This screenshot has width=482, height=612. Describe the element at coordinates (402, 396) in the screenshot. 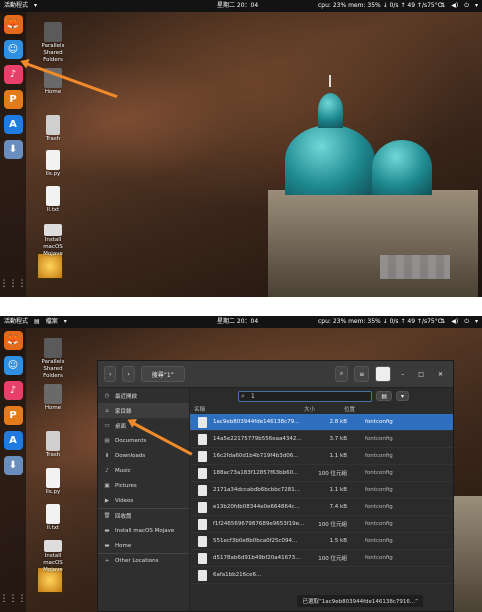

I see `search-options-button: ▾` at that location.